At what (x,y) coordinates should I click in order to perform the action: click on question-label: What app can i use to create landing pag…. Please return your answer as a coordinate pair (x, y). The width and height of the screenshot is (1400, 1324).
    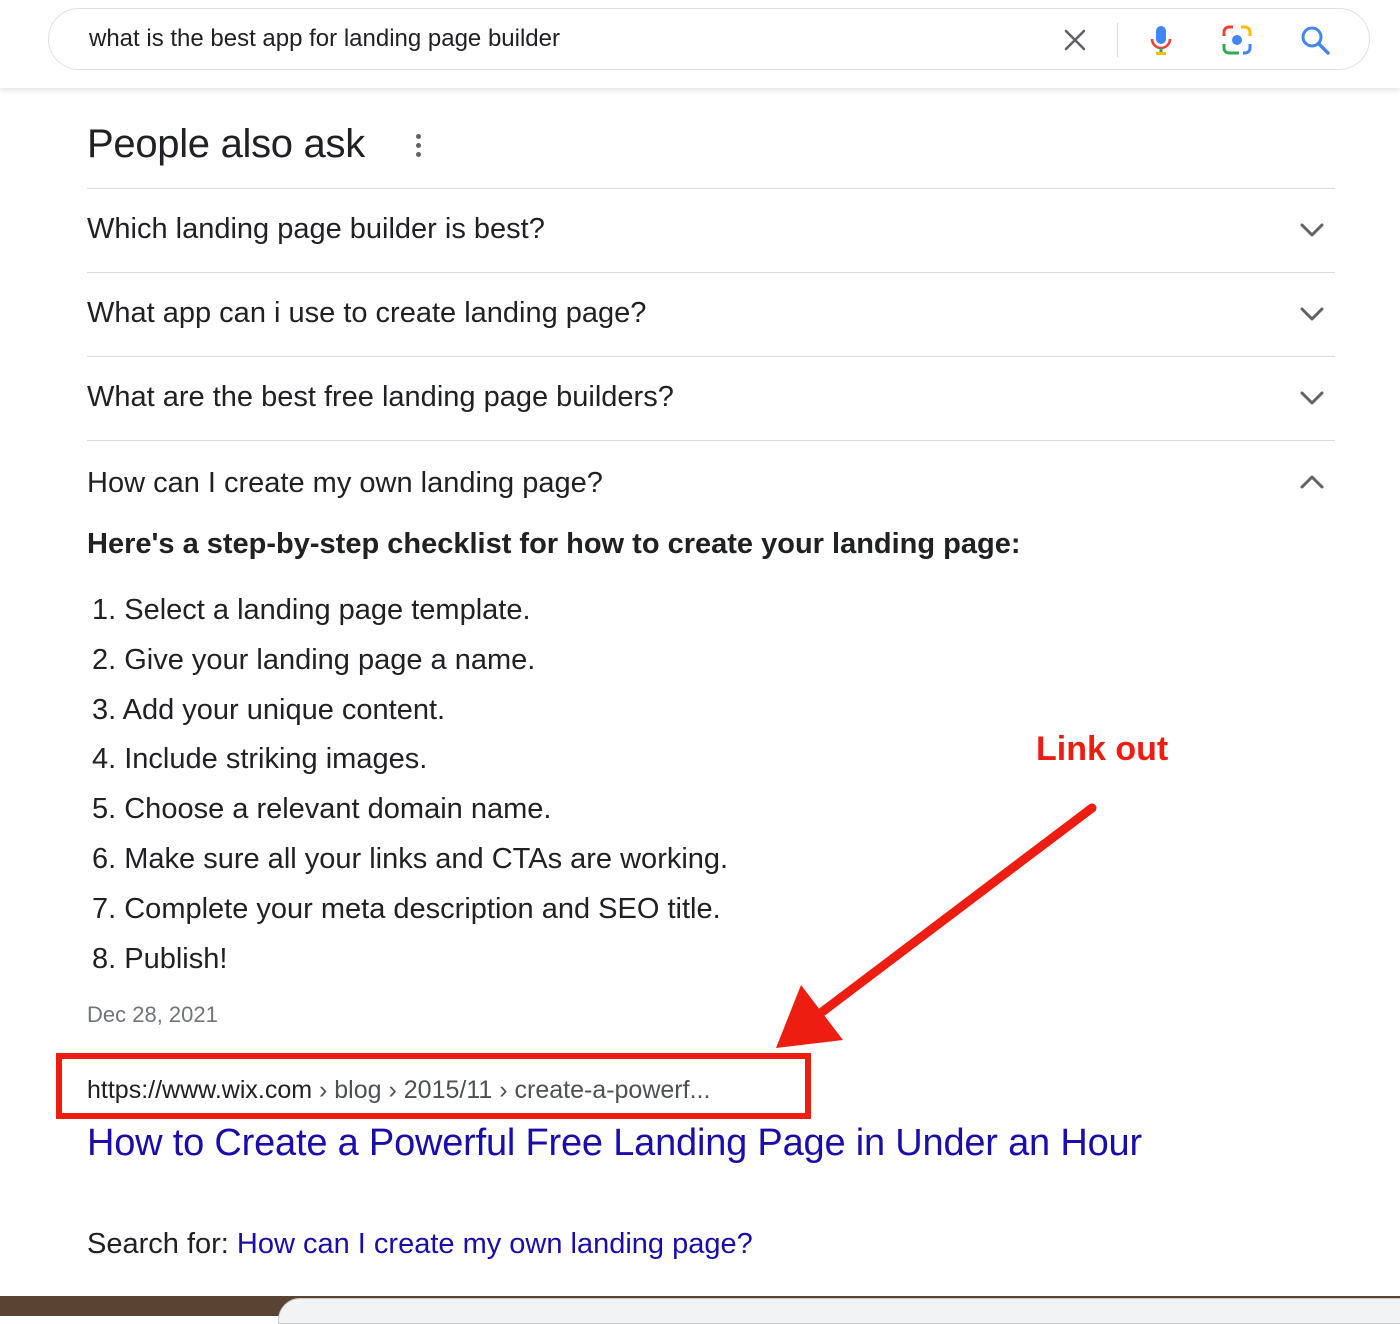
    Looking at the image, I should click on (367, 313).